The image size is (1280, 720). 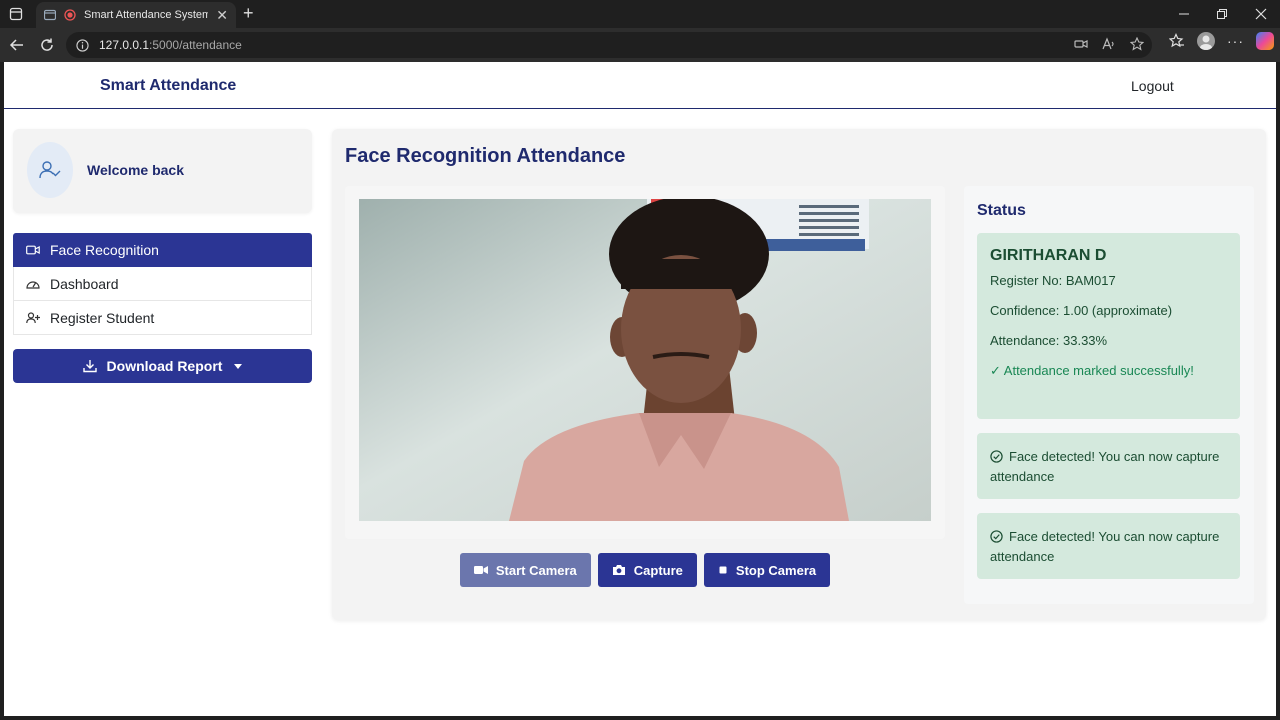 I want to click on success-message: ✓ Attendance marked successfully!, so click(x=1092, y=370).